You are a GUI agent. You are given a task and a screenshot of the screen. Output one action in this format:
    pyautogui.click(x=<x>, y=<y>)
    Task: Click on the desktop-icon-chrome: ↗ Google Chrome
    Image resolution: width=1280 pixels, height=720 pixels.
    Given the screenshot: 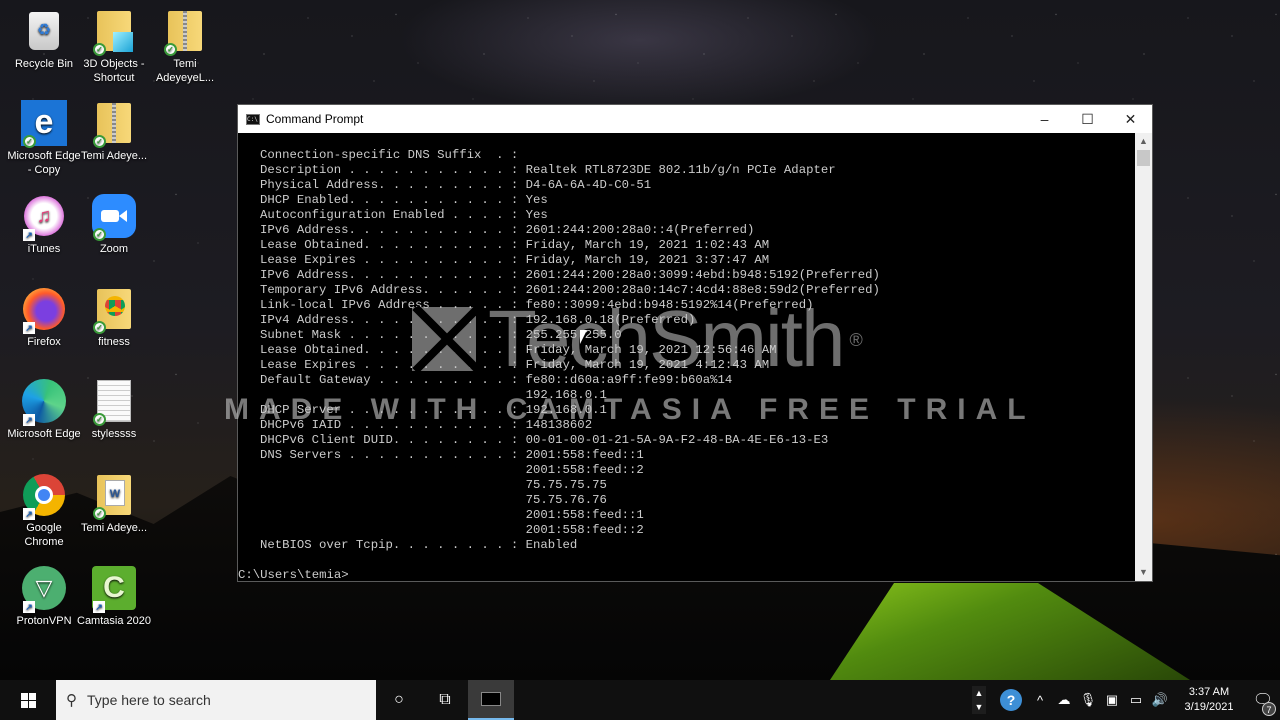 What is the action you would take?
    pyautogui.click(x=44, y=510)
    